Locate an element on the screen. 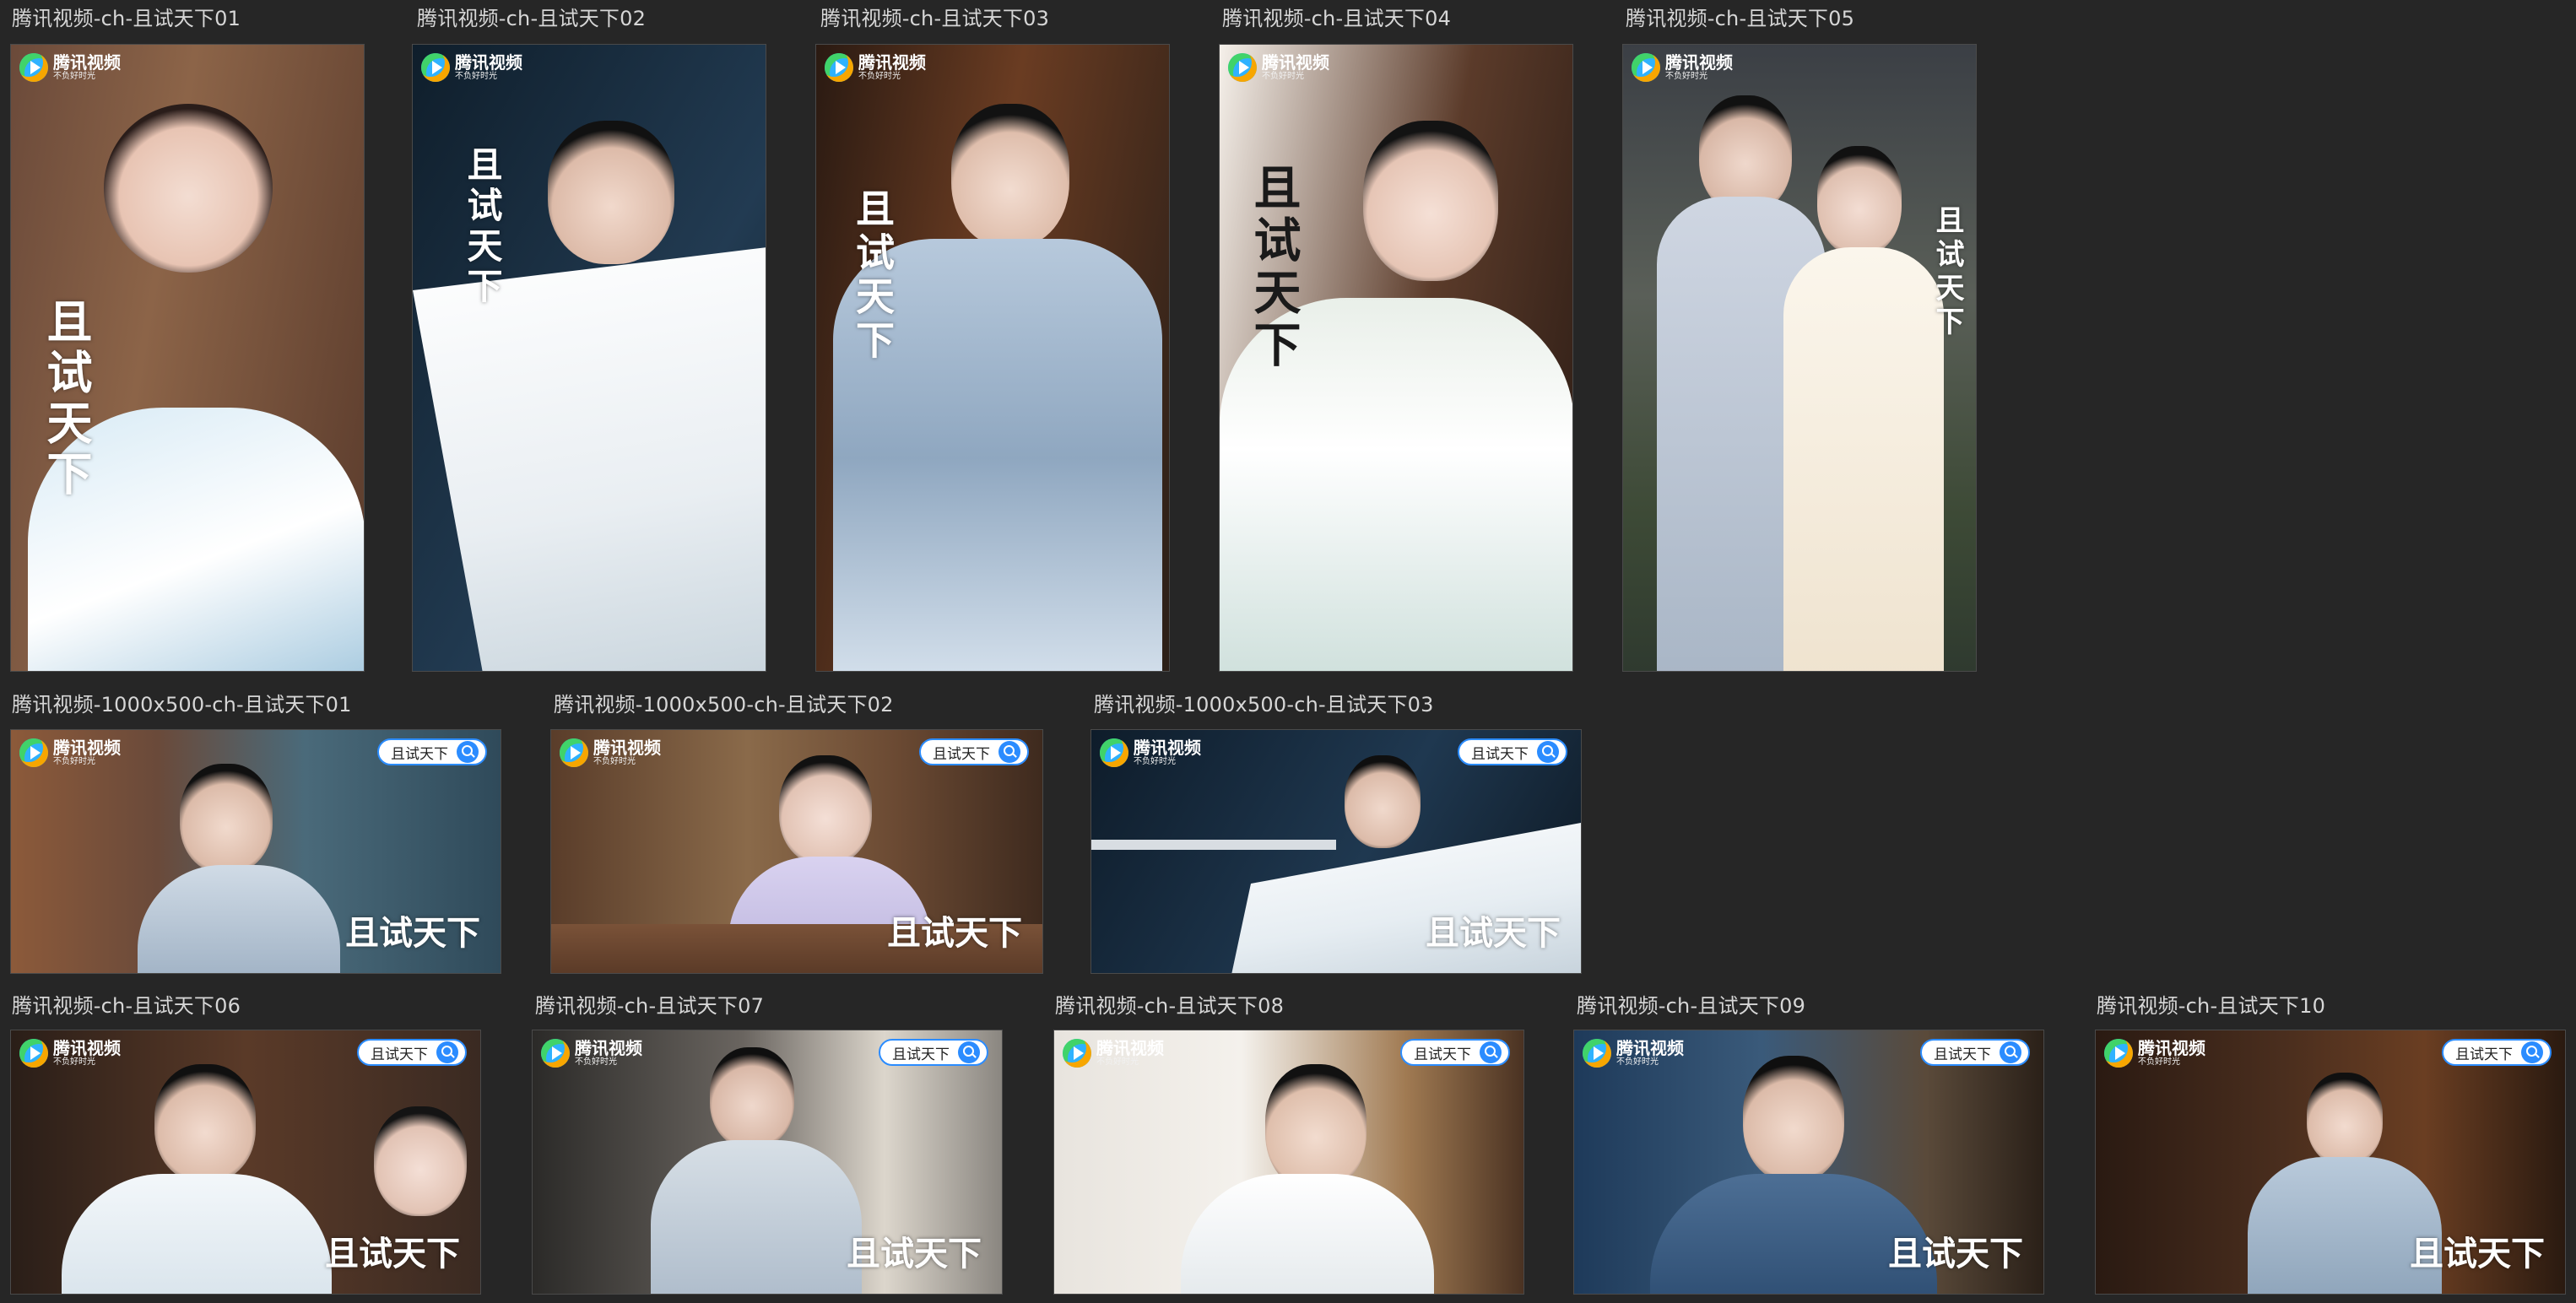 The width and height of the screenshot is (2576, 1303). thumbnail-label: 腾讯视频-ch-且试天下08 is located at coordinates (1169, 1006).